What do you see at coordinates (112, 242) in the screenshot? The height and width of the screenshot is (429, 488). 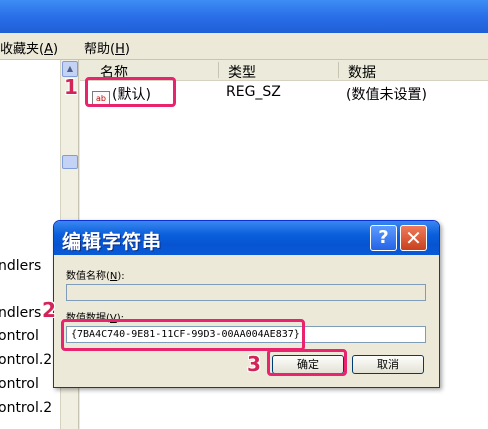 I see `dialog-title: 编辑字符串` at bounding box center [112, 242].